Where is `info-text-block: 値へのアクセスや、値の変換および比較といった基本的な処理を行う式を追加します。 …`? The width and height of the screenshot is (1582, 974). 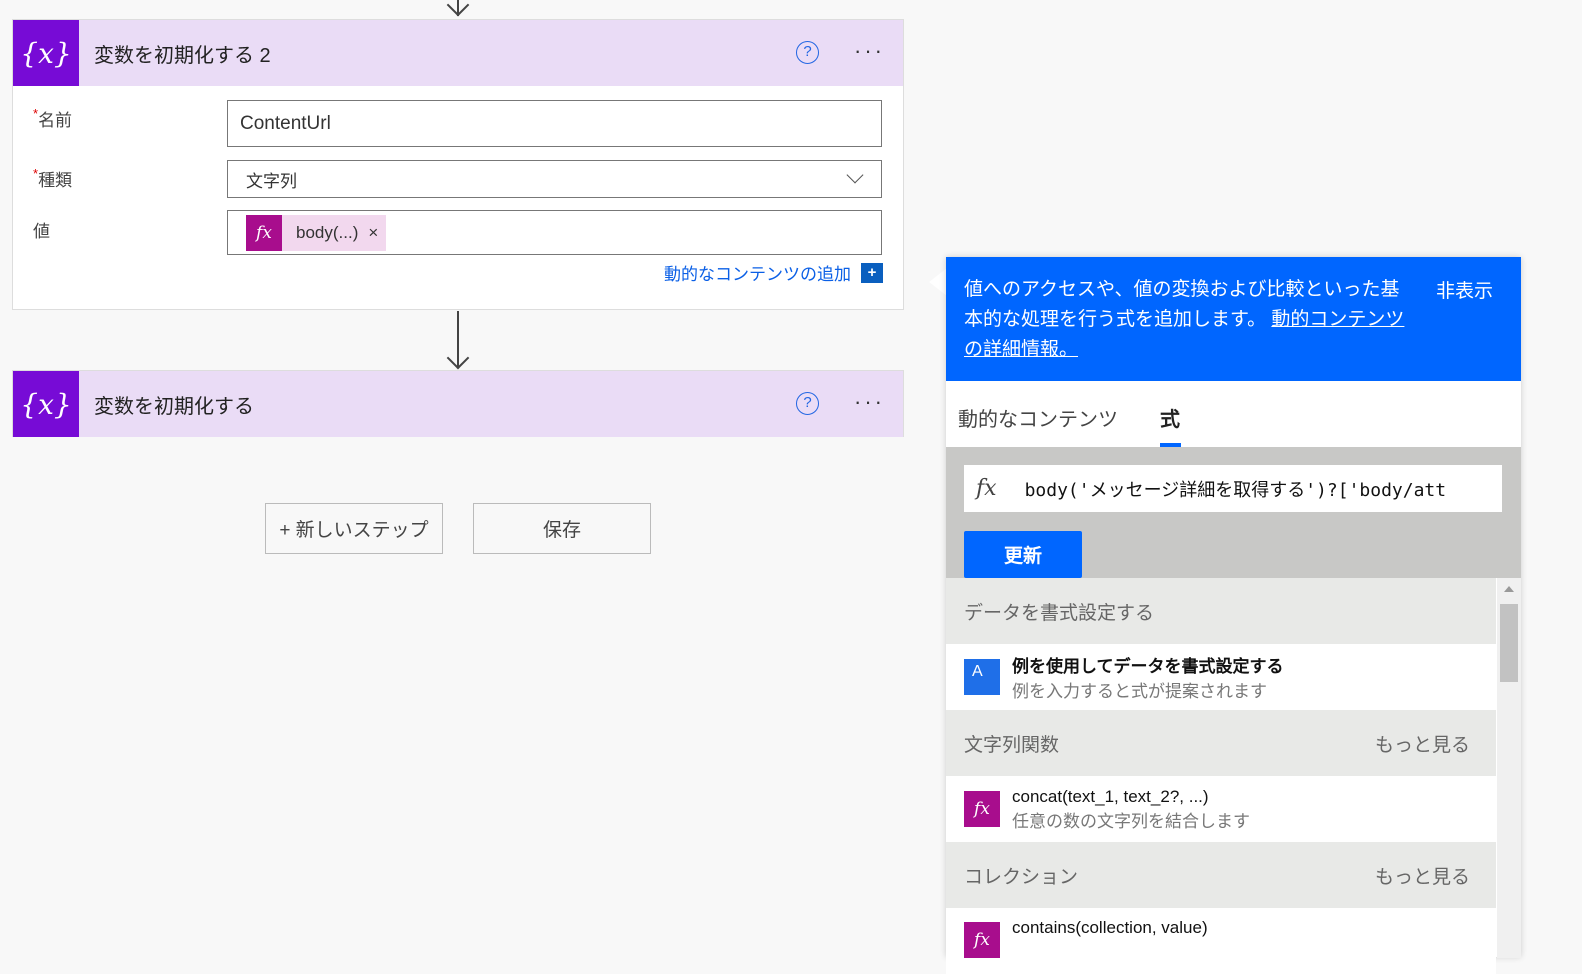 info-text-block: 値へのアクセスや、値の変換および比較といった基本的な処理を行う式を追加します。 … is located at coordinates (1189, 320).